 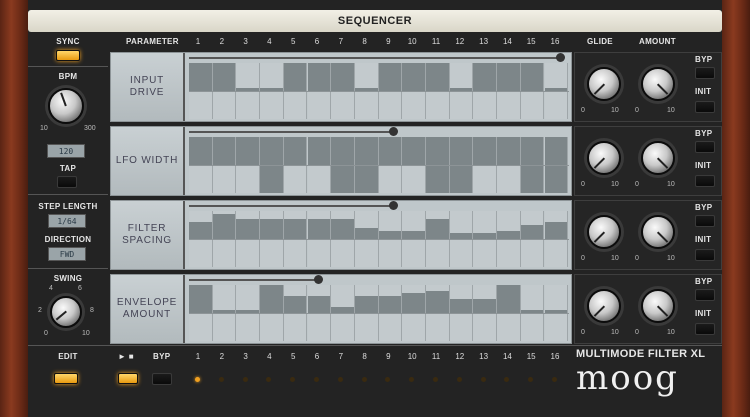 What do you see at coordinates (40, 310) in the screenshot?
I see `swing-tick: 2` at bounding box center [40, 310].